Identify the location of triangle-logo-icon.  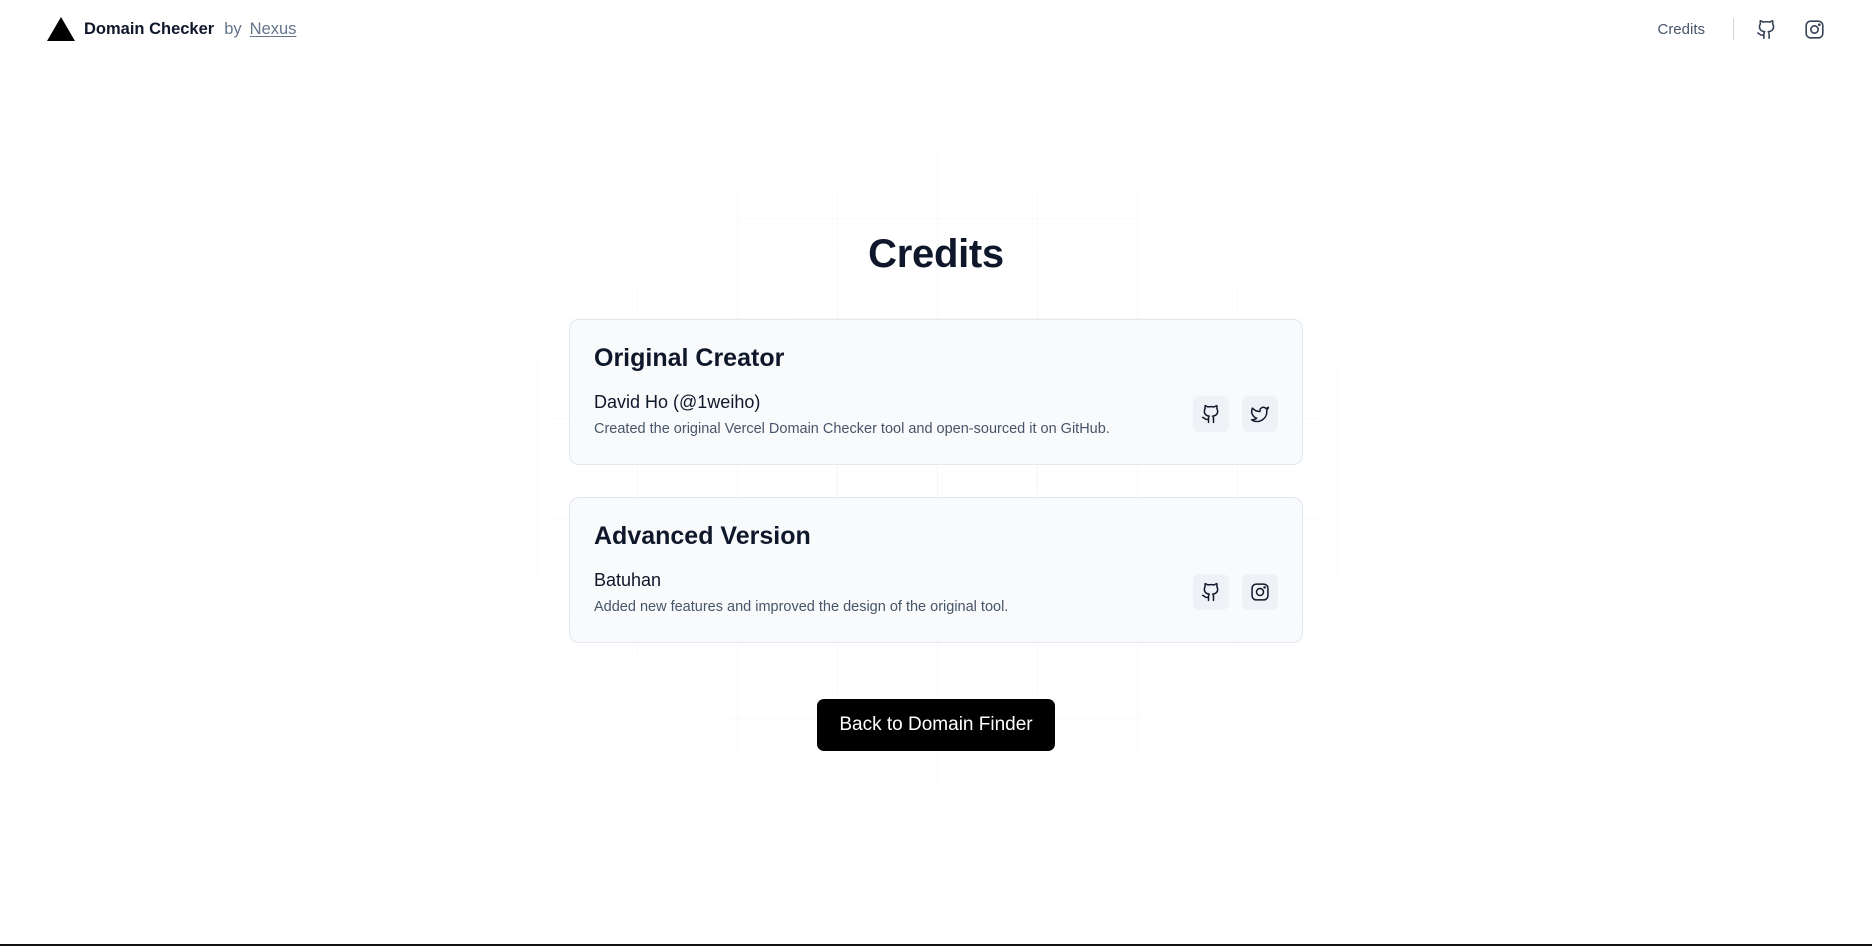
(61, 29).